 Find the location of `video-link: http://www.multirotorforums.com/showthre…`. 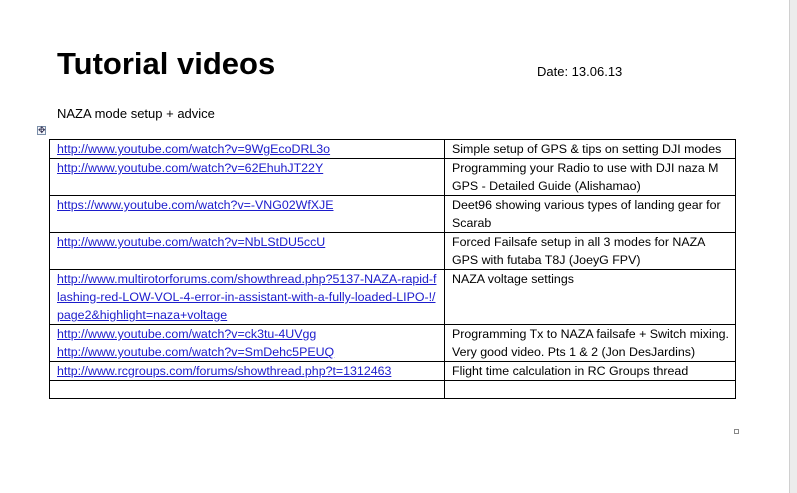

video-link: http://www.multirotorforums.com/showthre… is located at coordinates (247, 297).